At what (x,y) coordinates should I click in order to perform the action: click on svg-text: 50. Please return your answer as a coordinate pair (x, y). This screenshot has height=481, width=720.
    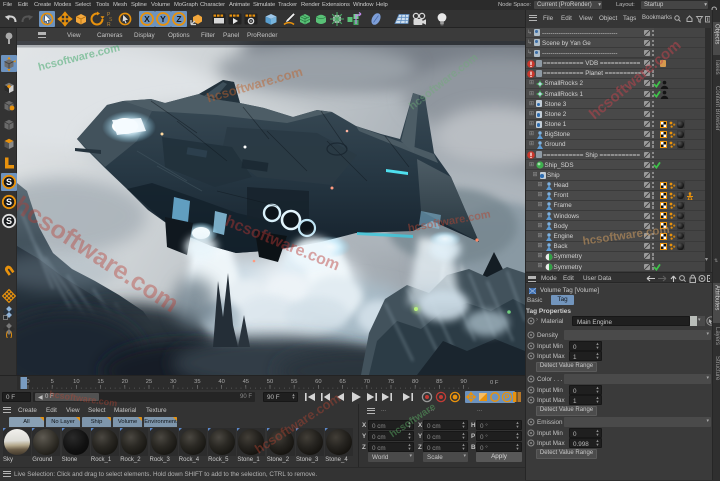
    Looking at the image, I should click on (270, 382).